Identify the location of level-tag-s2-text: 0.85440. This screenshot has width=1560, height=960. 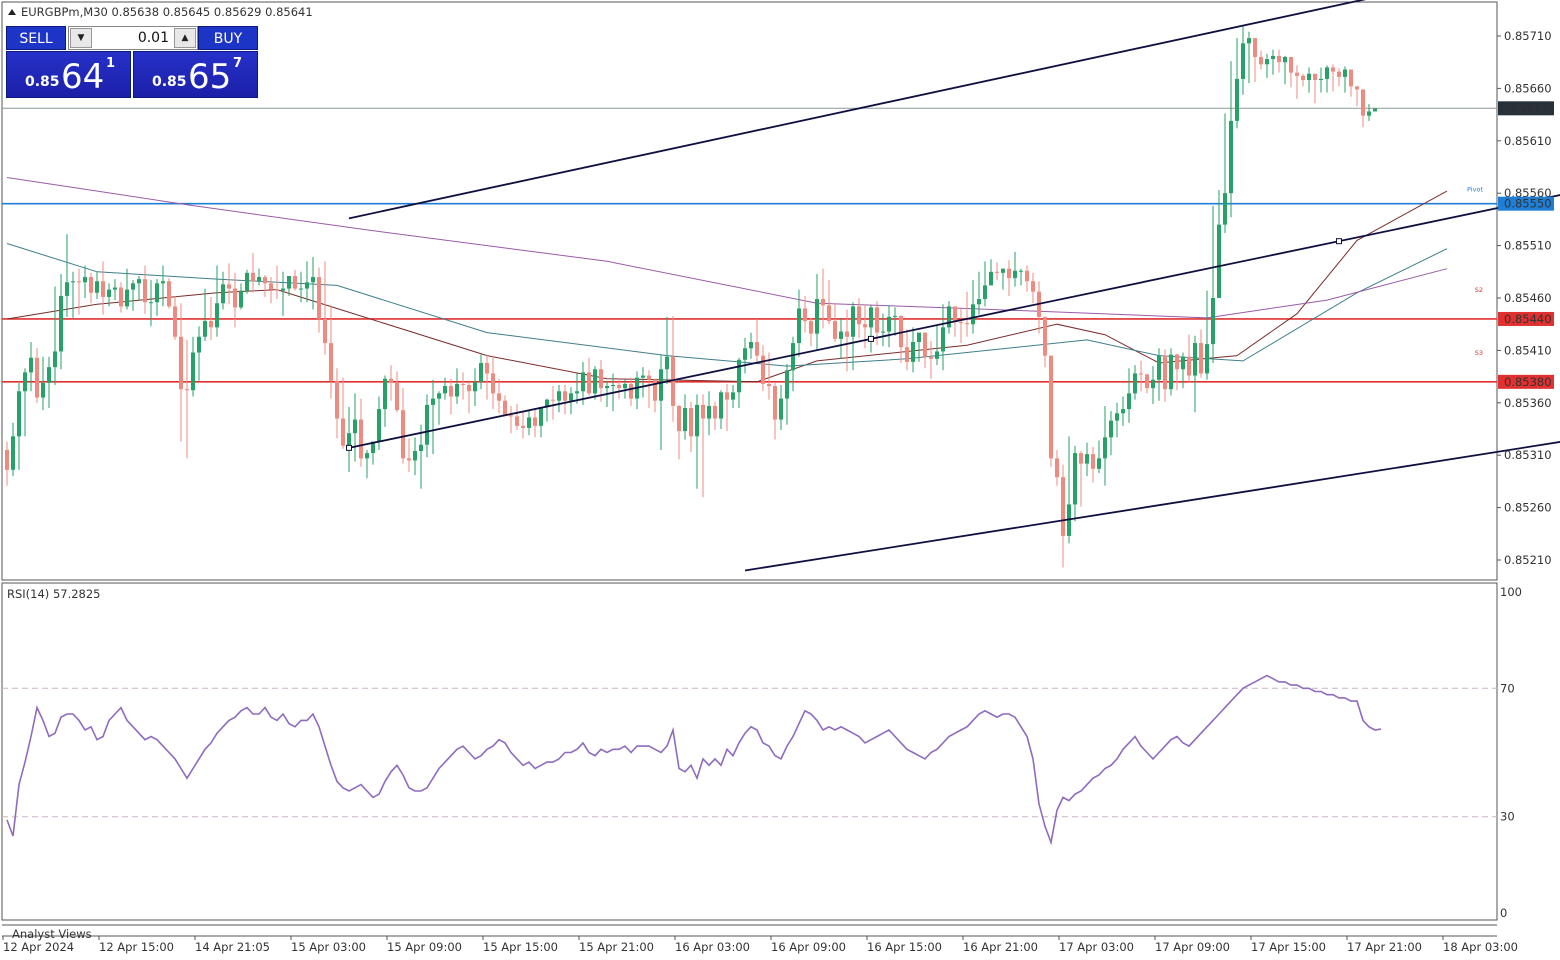
(1528, 319).